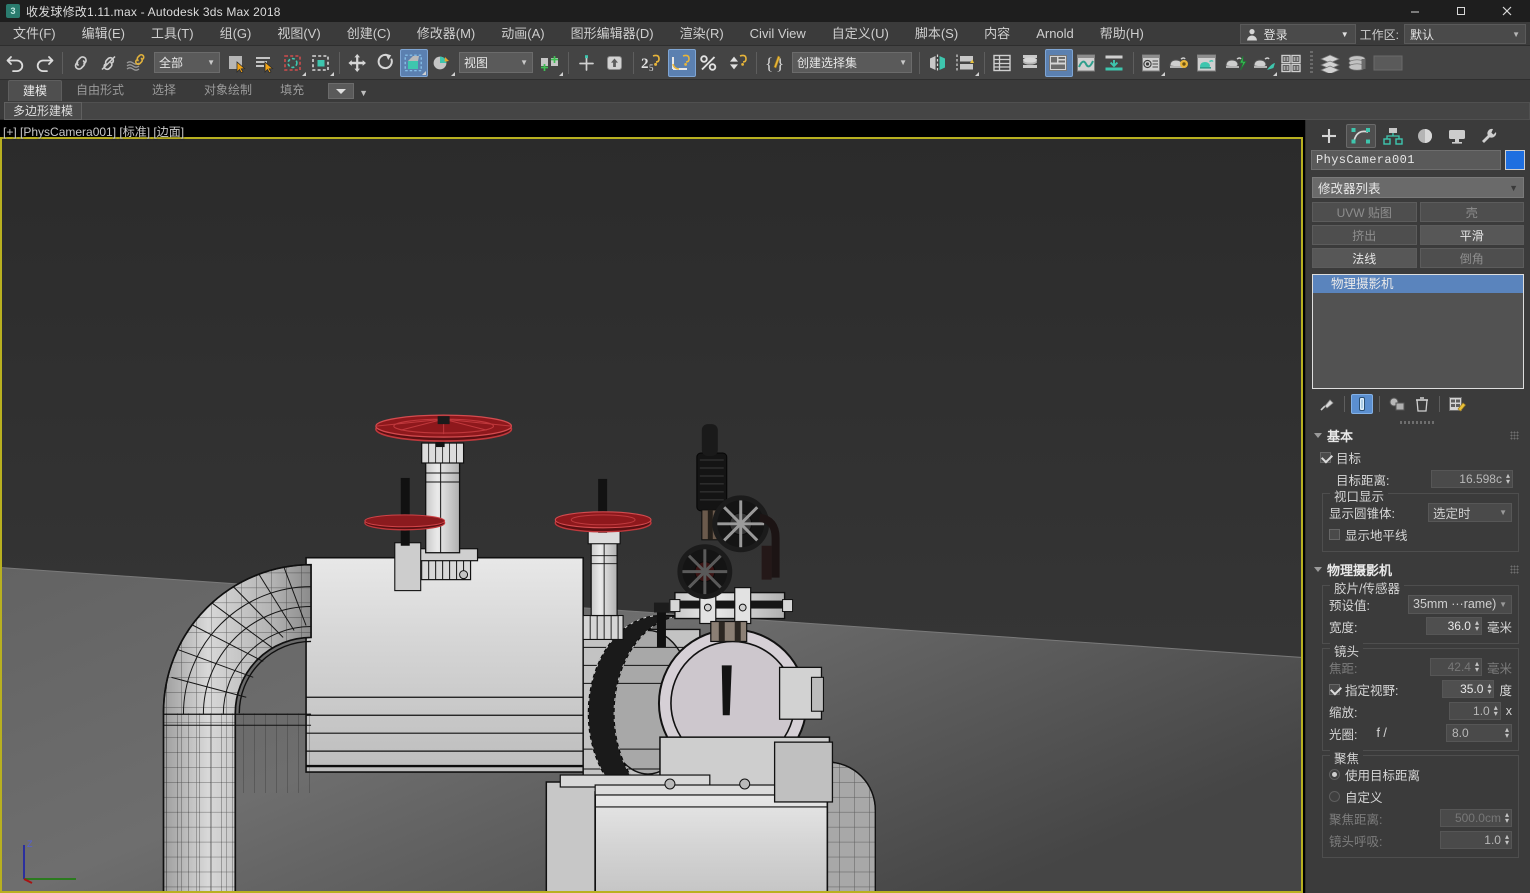 The width and height of the screenshot is (1530, 893). Describe the element at coordinates (1364, 235) in the screenshot. I see `modifier-button-extrude: 挤出` at that location.